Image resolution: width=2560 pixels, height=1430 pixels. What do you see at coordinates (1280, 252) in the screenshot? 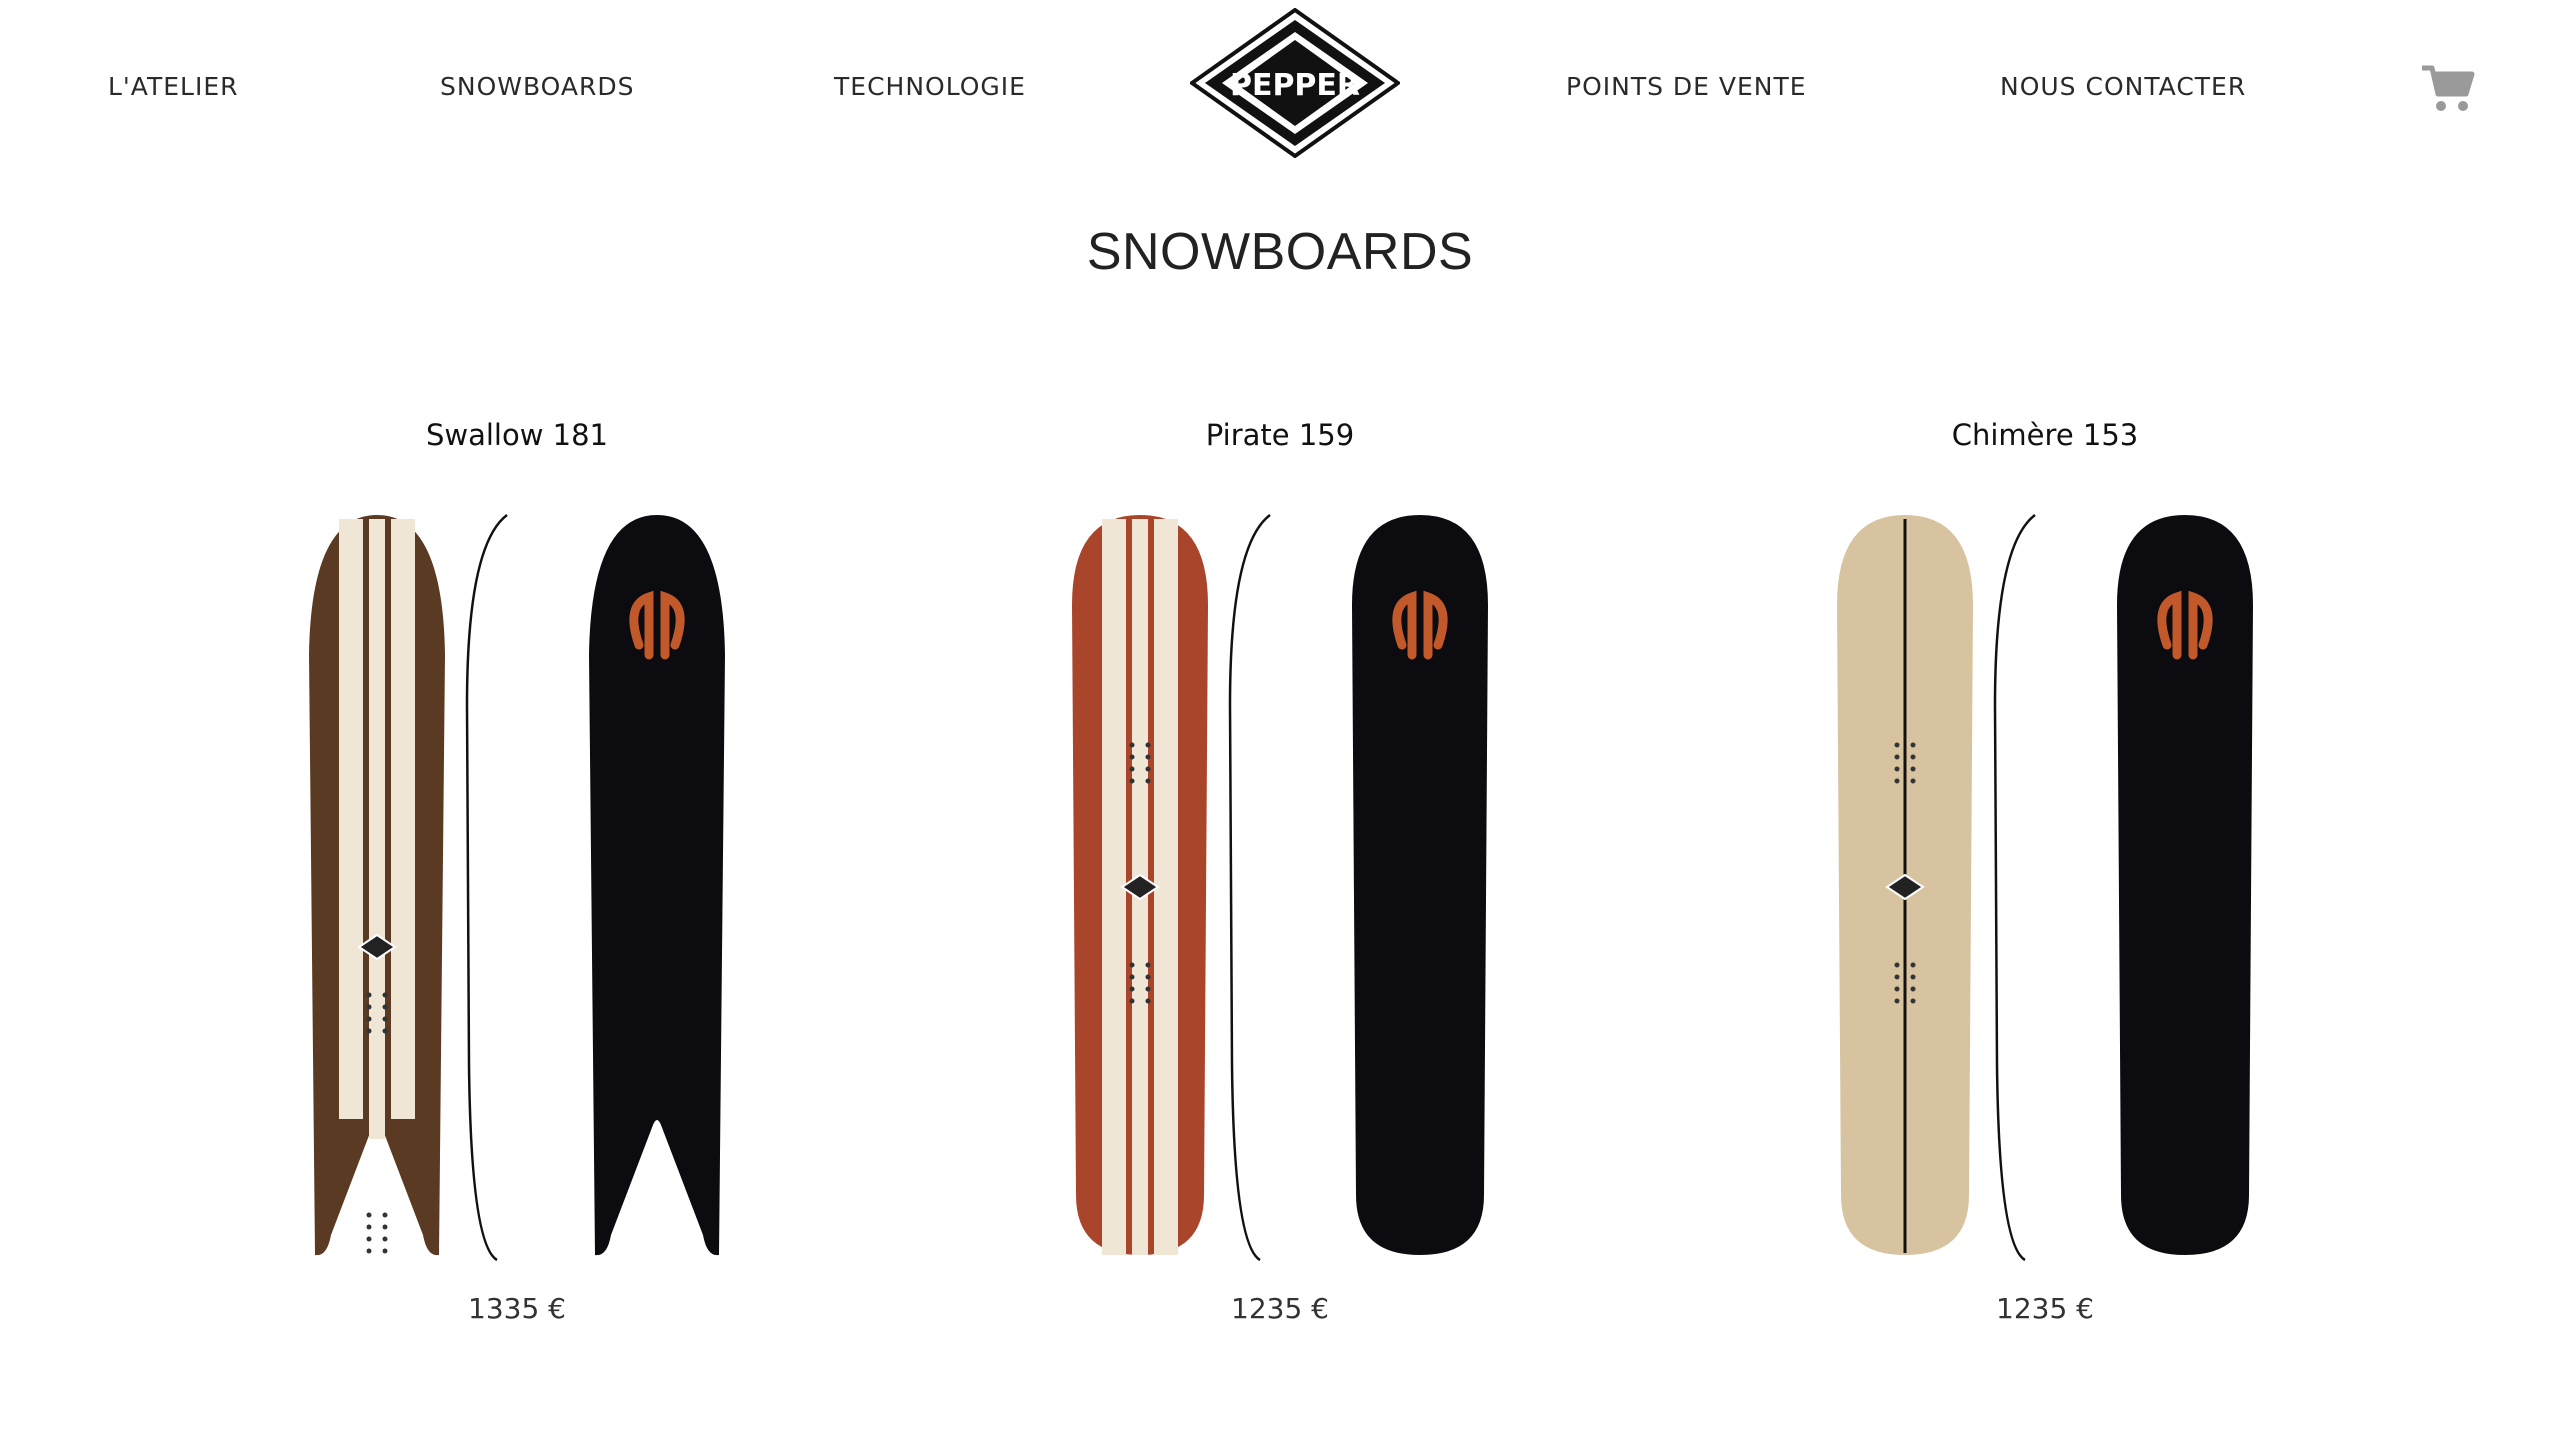
I see `page-title: SNOWBOARDS` at bounding box center [1280, 252].